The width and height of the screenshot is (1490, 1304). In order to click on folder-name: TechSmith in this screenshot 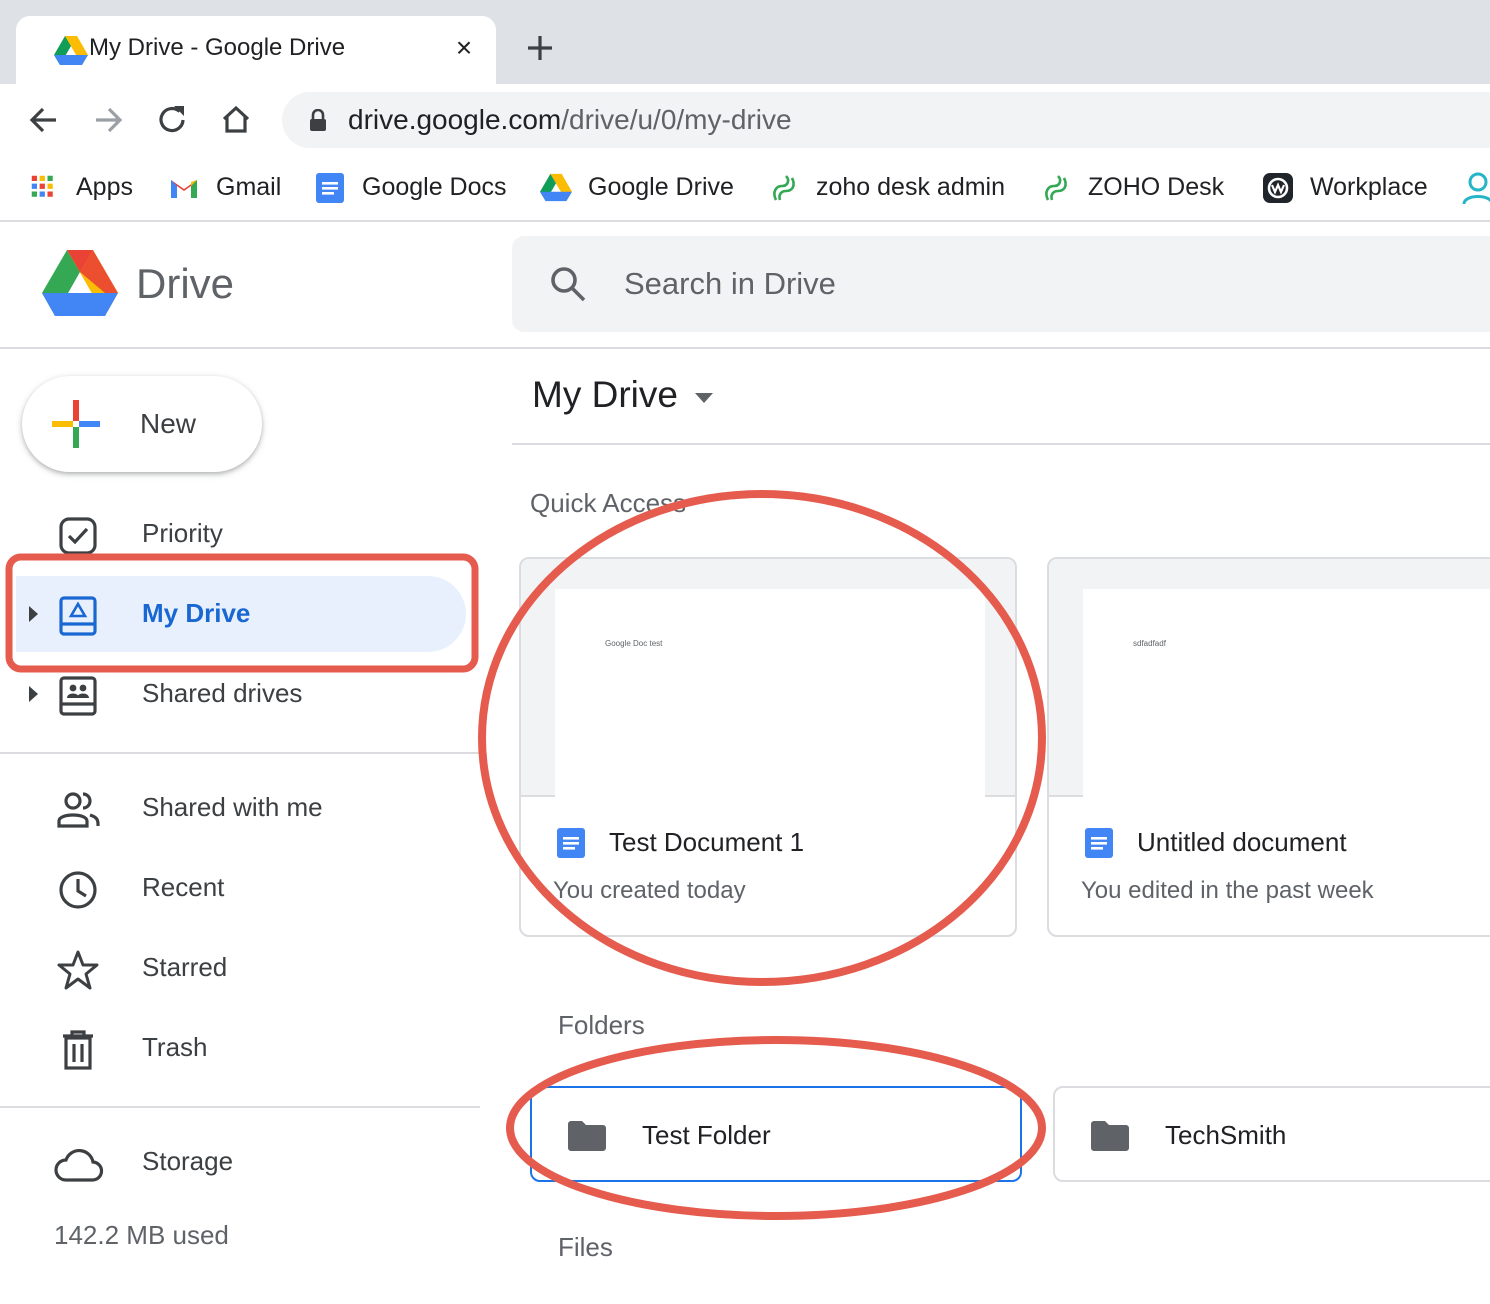, I will do `click(1226, 1135)`.